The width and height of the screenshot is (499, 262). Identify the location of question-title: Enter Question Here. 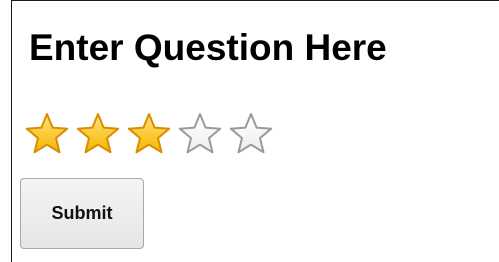
(208, 47).